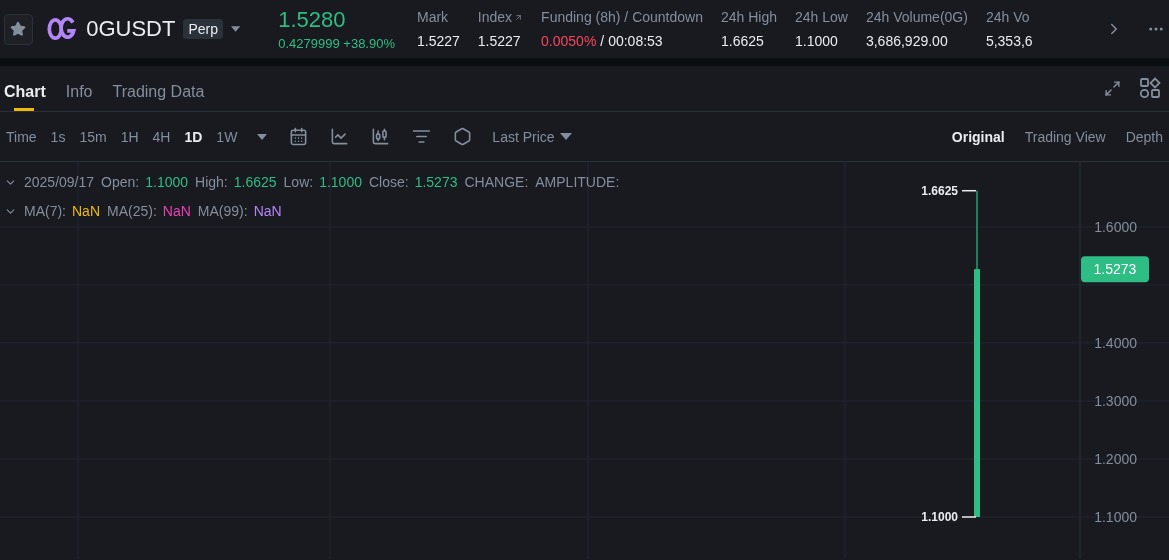  Describe the element at coordinates (203, 29) in the screenshot. I see `perp-badge: Perp` at that location.